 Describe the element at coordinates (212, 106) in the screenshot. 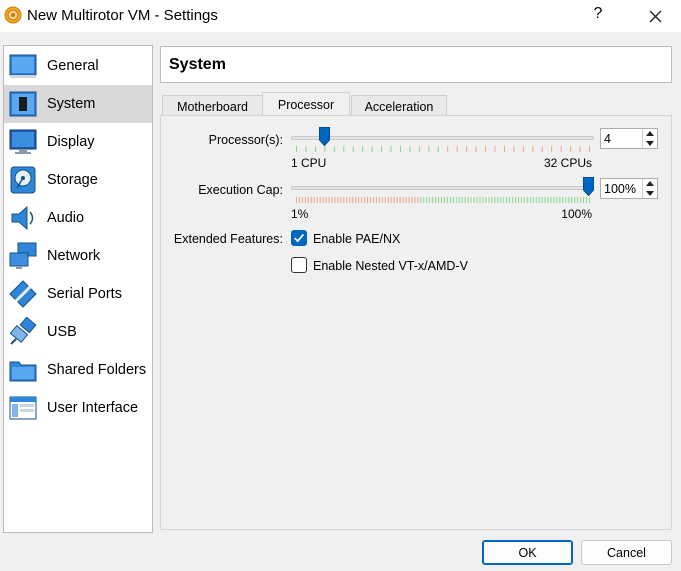

I see `tab-motherboard: Motherboard` at that location.